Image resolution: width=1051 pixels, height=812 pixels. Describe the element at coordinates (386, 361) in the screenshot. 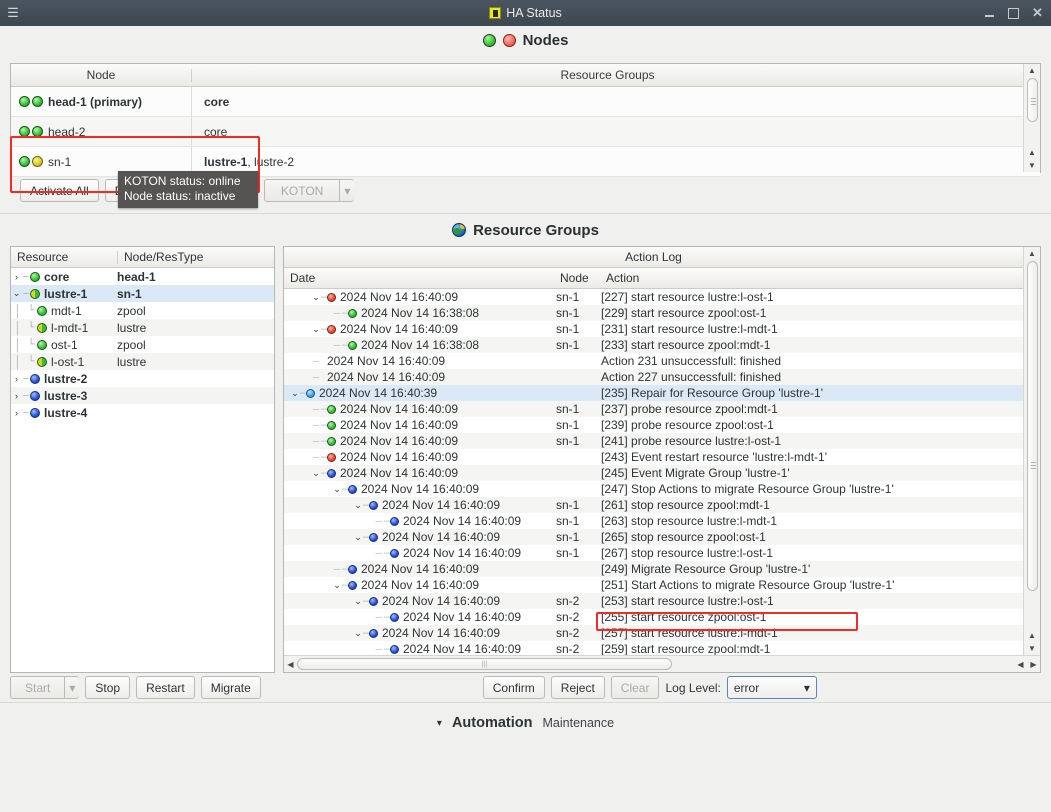

I see `log-row-date: 2024 Nov 14 16:40:09` at that location.